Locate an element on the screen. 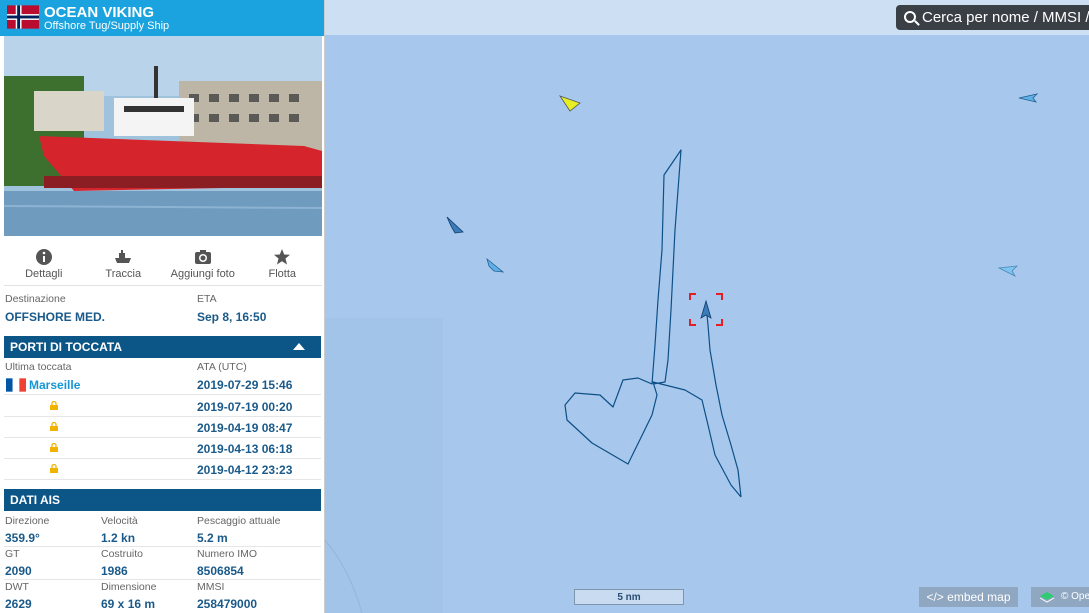  destination-value: OFFSHORE MED. is located at coordinates (55, 317).